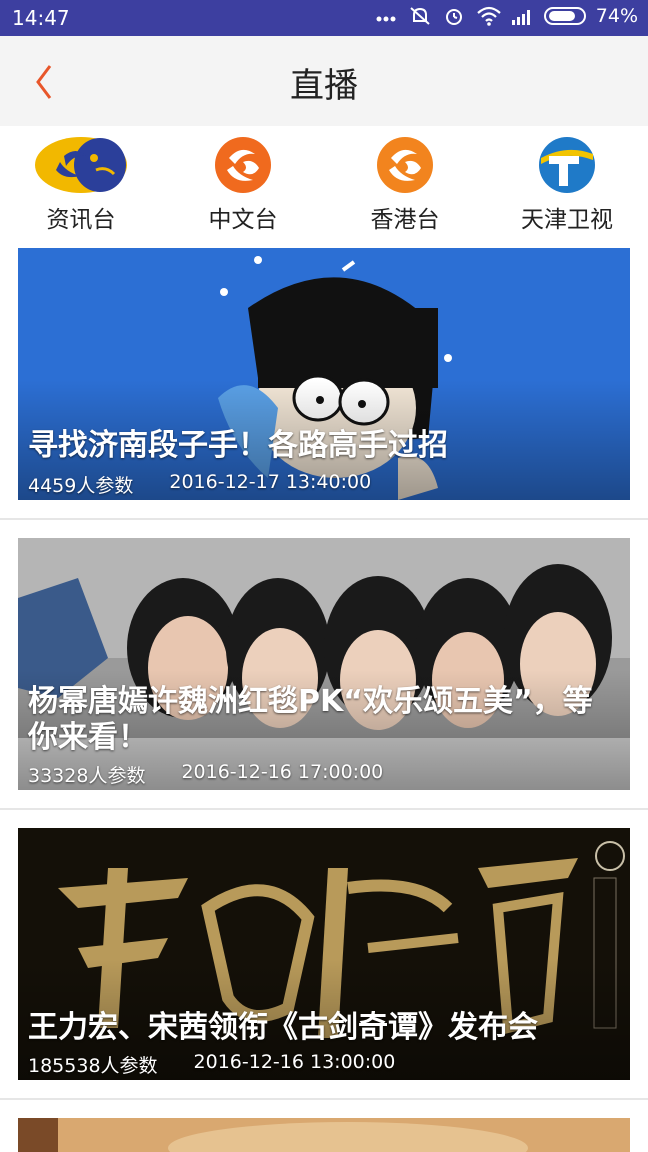 The height and width of the screenshot is (1152, 648). Describe the element at coordinates (282, 772) in the screenshot. I see `card-datetime: 2016-12-16 17:00:00` at that location.